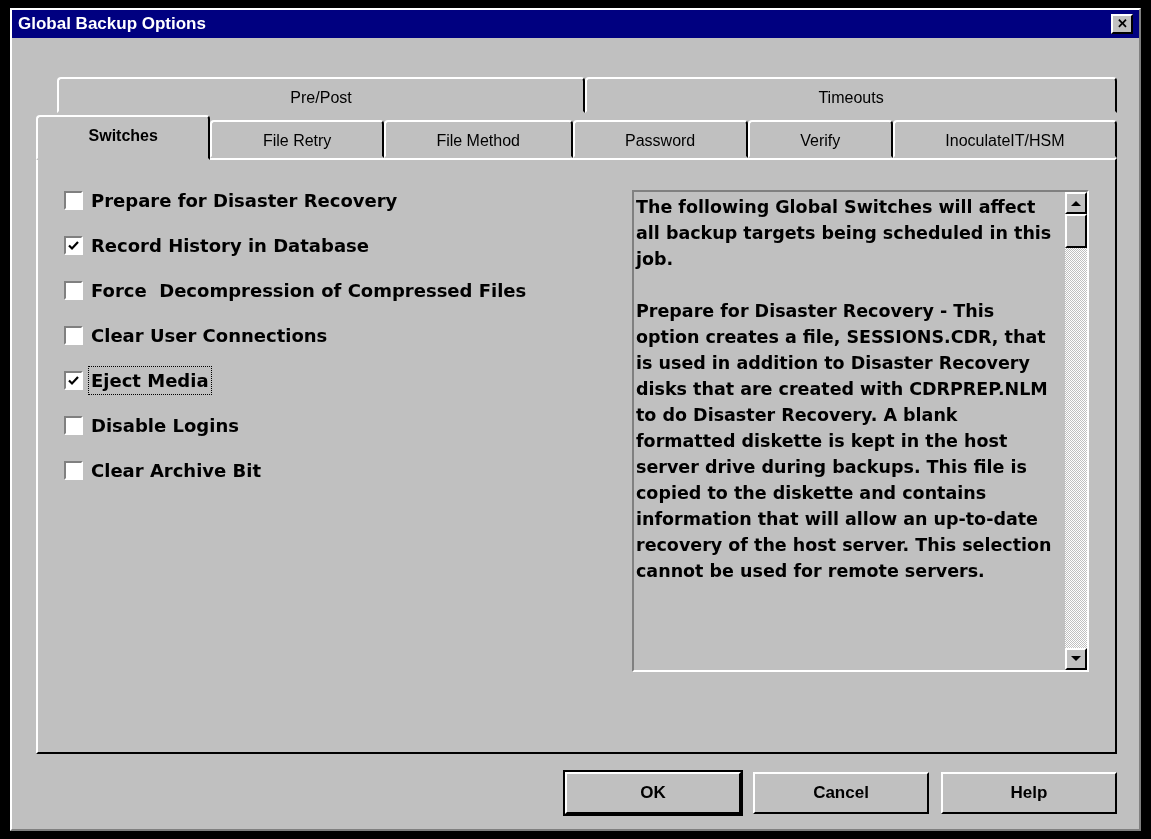  I want to click on scroll-up-button, so click(1076, 203).